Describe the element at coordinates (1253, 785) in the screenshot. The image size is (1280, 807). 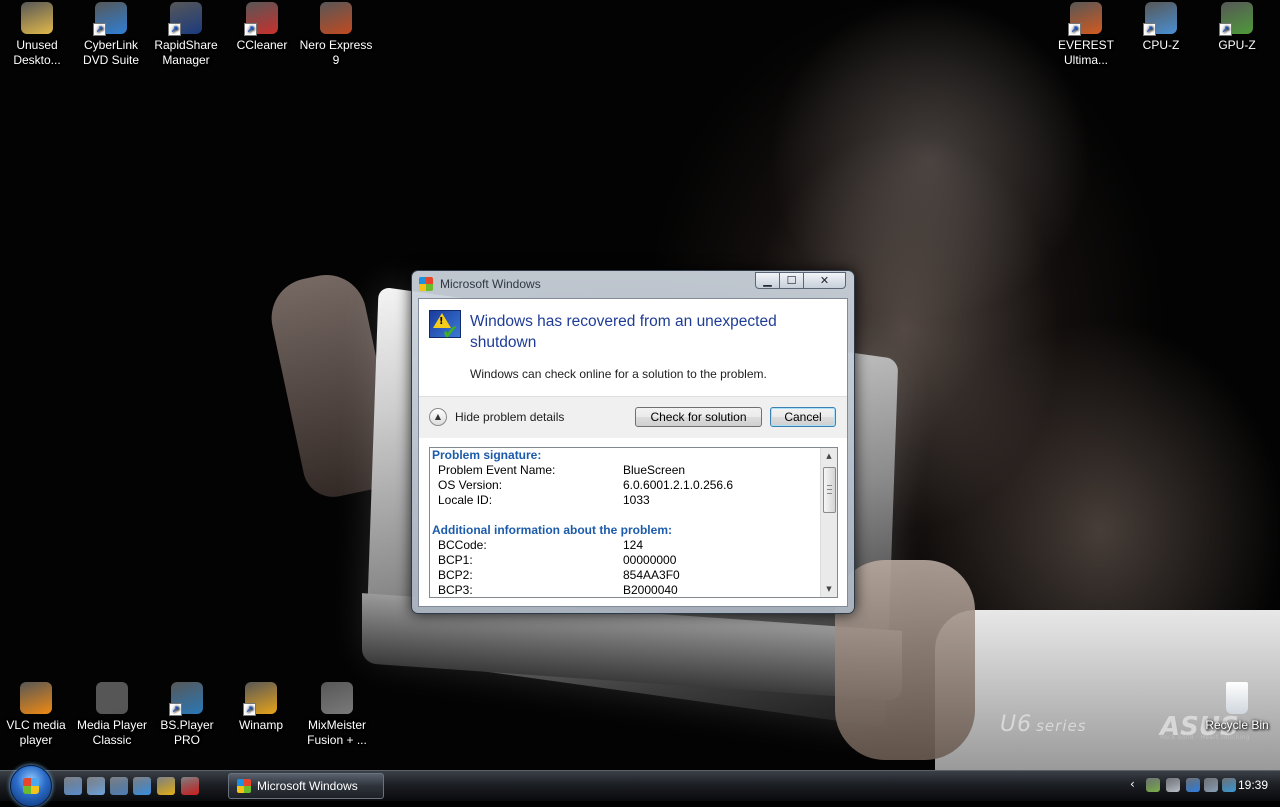
I see `clock: 19:39` at that location.